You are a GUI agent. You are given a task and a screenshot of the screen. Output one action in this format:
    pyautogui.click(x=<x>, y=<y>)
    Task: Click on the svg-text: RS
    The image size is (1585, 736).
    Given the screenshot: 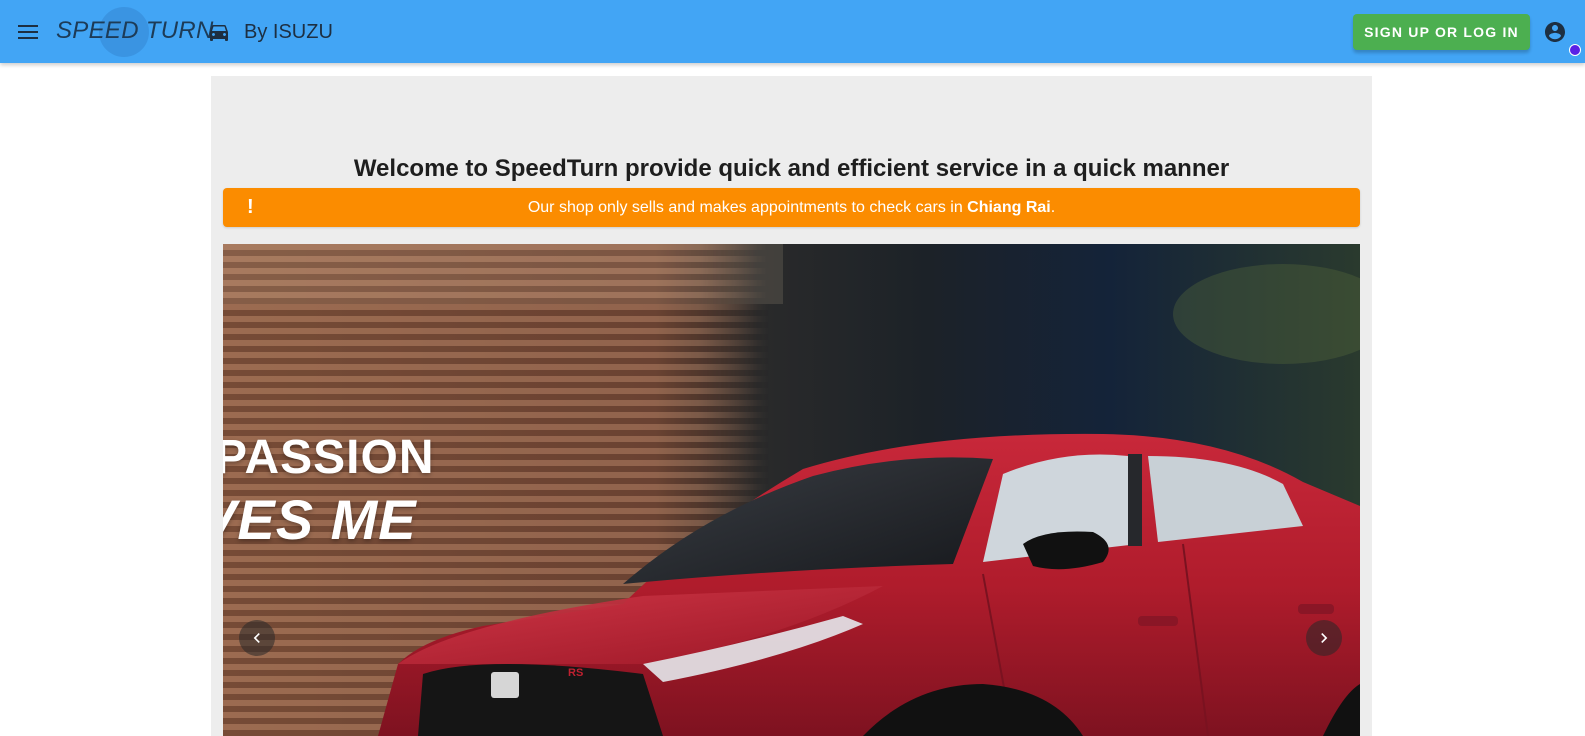 What is the action you would take?
    pyautogui.click(x=575, y=673)
    